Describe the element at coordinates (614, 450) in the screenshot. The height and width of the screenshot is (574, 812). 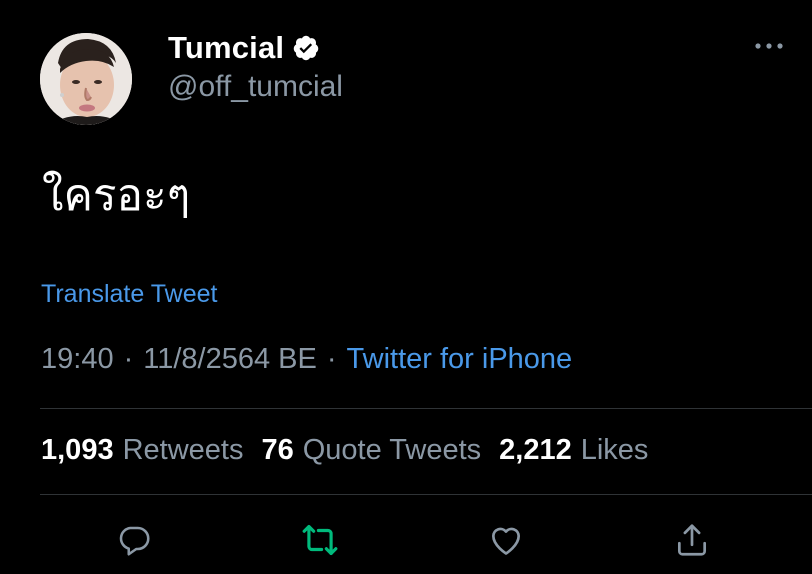
I see `likes-label: Likes` at that location.